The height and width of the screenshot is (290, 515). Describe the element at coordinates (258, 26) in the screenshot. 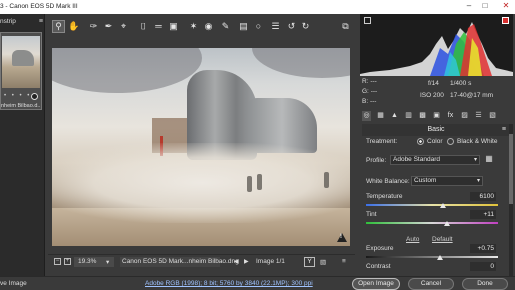

I see `radial-filter-icon: ○` at that location.